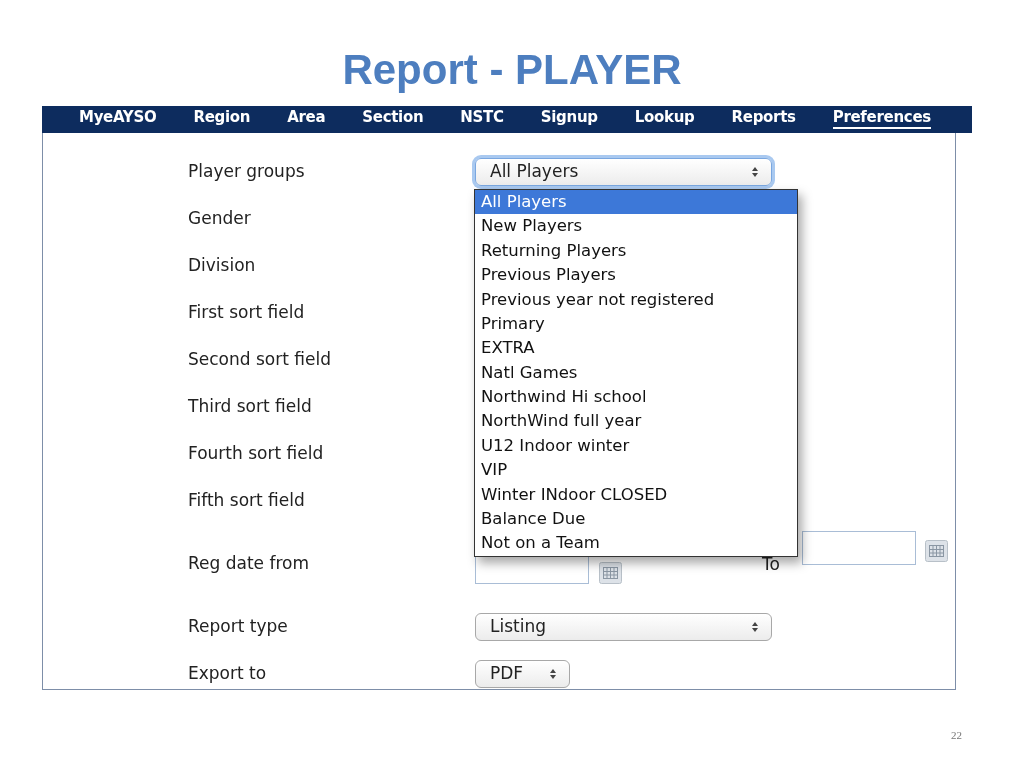 This screenshot has height=768, width=1024. What do you see at coordinates (569, 119) in the screenshot?
I see `nav-link: Signup` at bounding box center [569, 119].